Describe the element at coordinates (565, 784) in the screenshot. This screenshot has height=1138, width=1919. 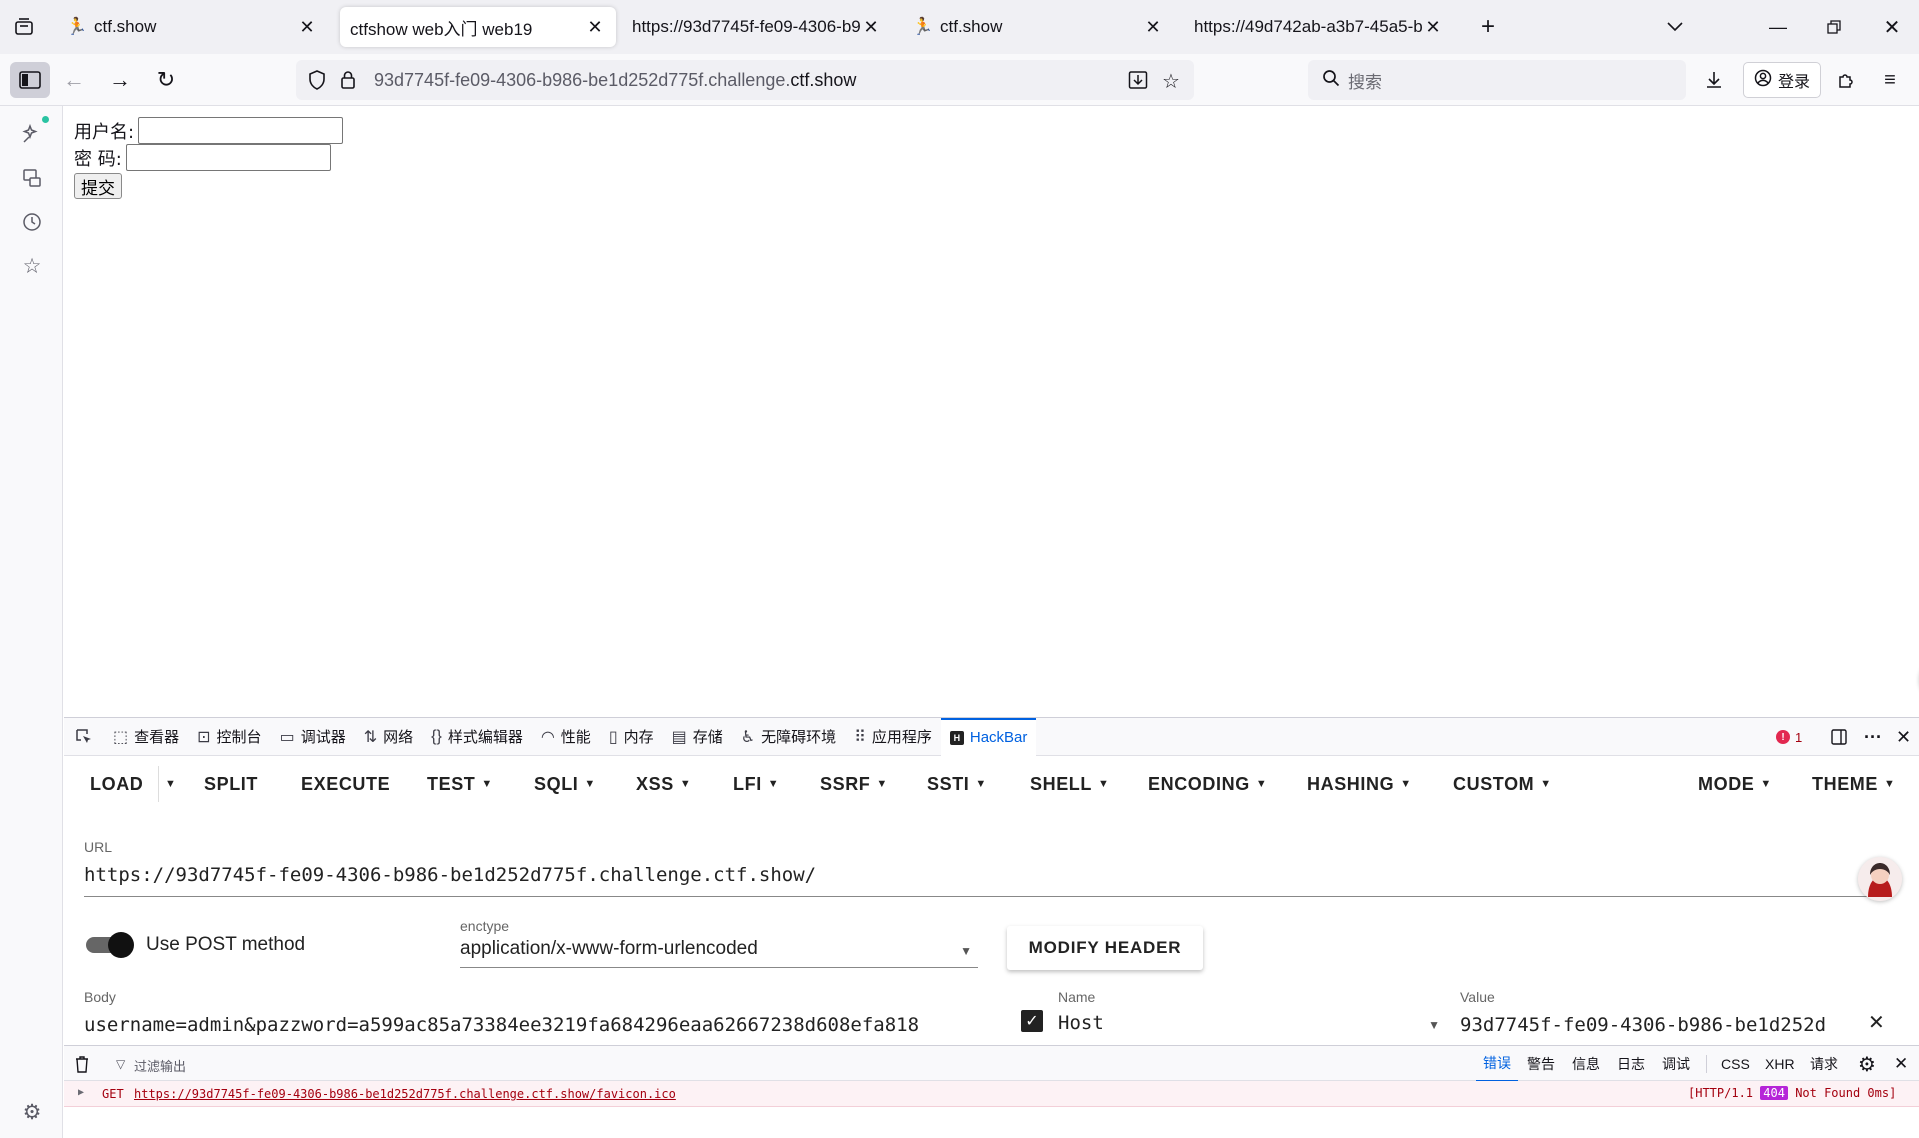
I see `sqli-menu: SQLI ▼` at that location.